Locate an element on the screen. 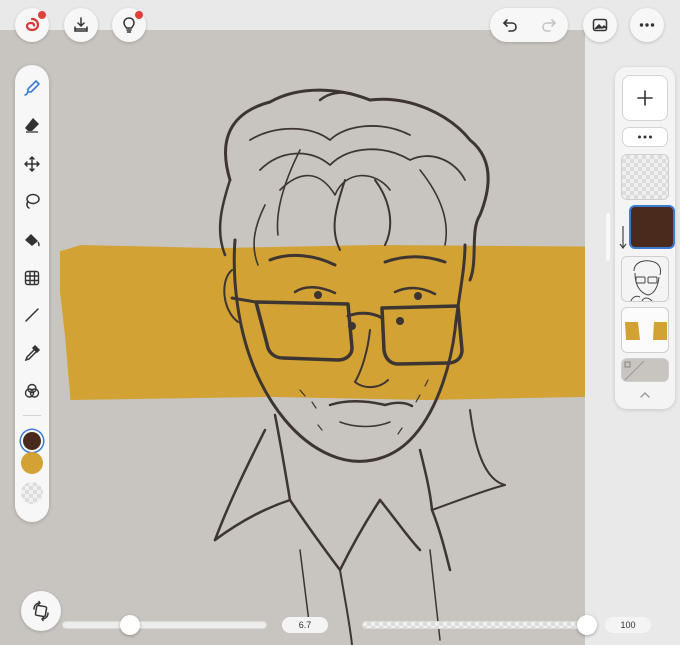 This screenshot has height=645, width=680. tool-line is located at coordinates (32, 315).